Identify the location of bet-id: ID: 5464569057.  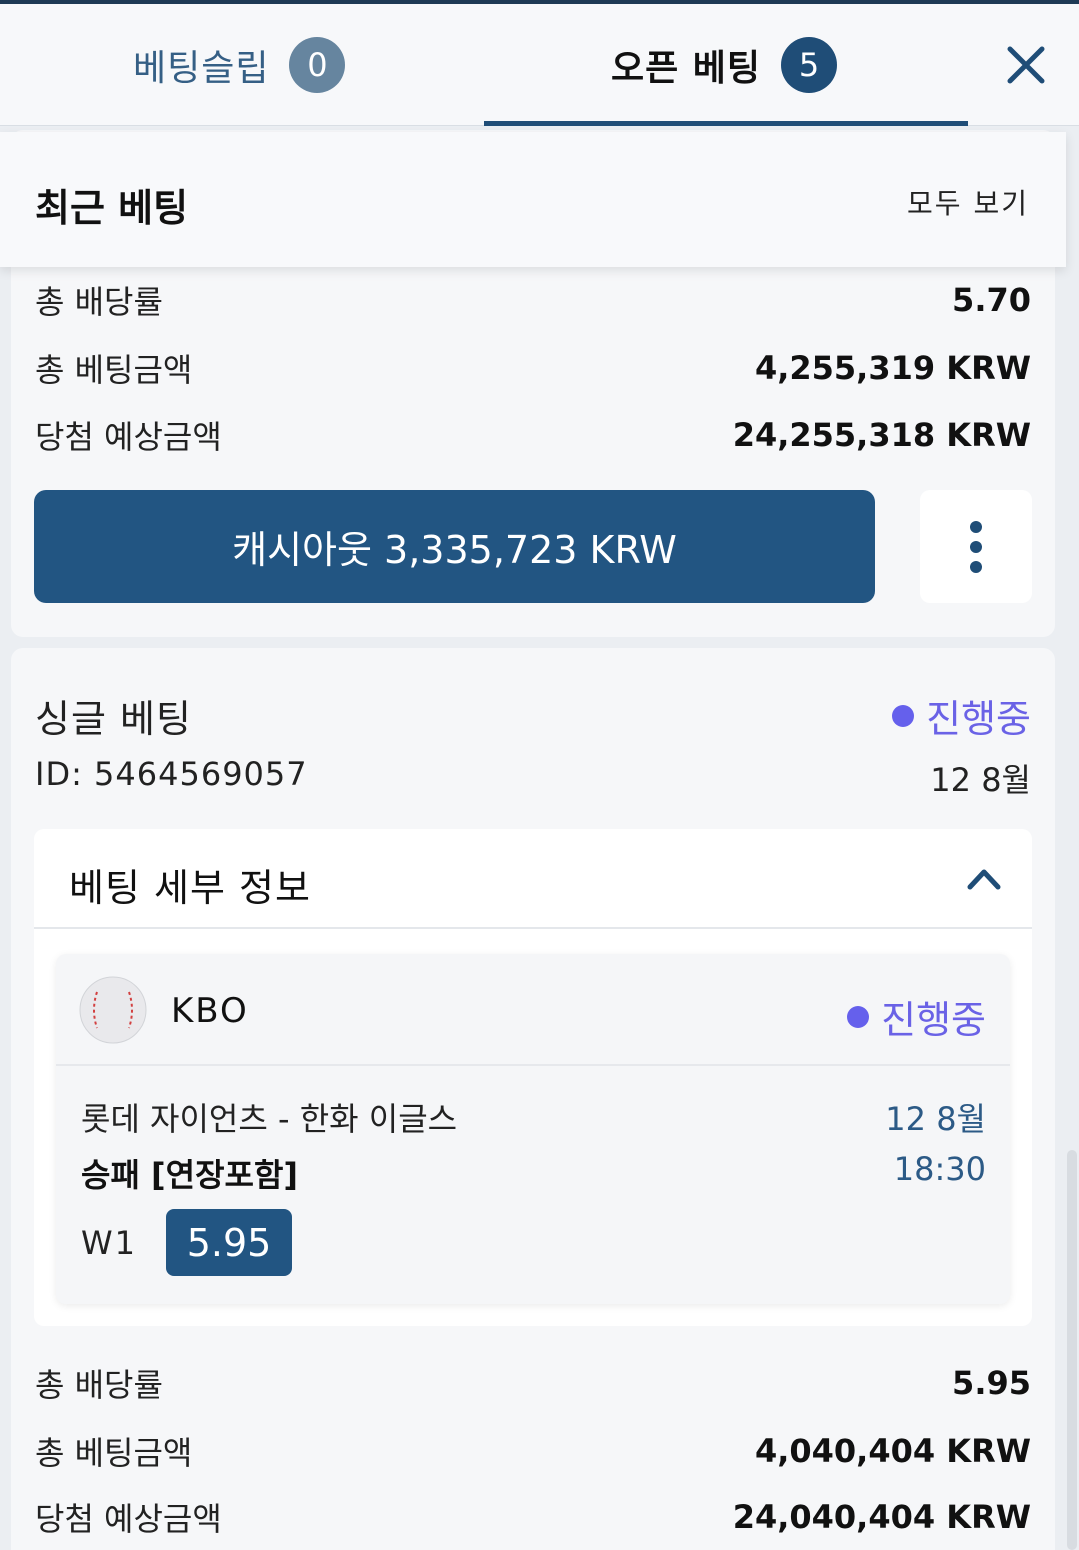
(171, 774).